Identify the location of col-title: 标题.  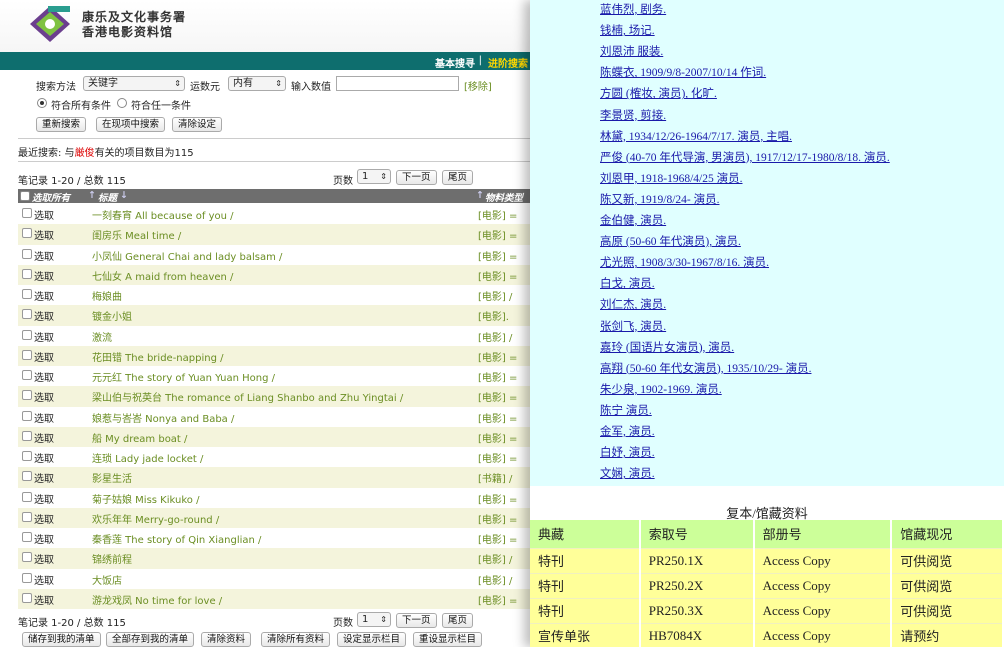
(107, 197).